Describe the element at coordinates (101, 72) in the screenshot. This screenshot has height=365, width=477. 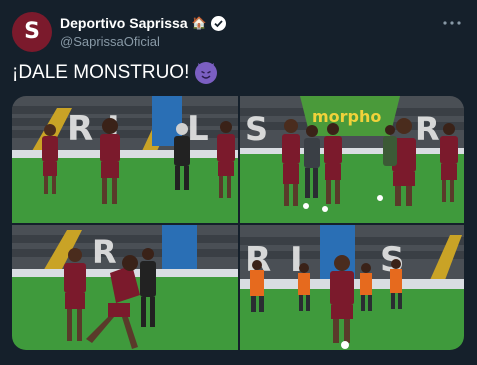
I see `tweet-text-content: ¡DALE MONSTRUO!` at that location.